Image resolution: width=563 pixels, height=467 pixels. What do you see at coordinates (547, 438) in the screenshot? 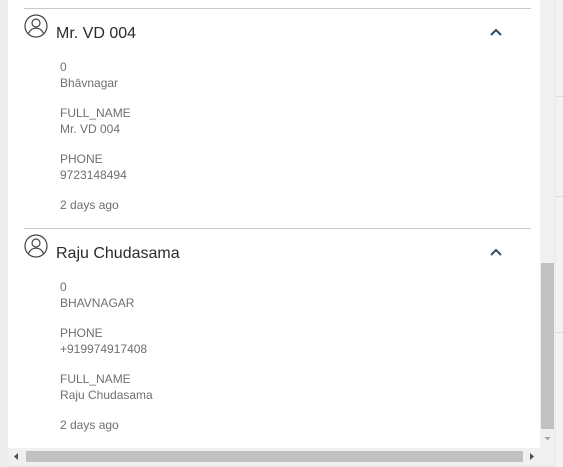
I see `scroll-down-arrow-icon` at bounding box center [547, 438].